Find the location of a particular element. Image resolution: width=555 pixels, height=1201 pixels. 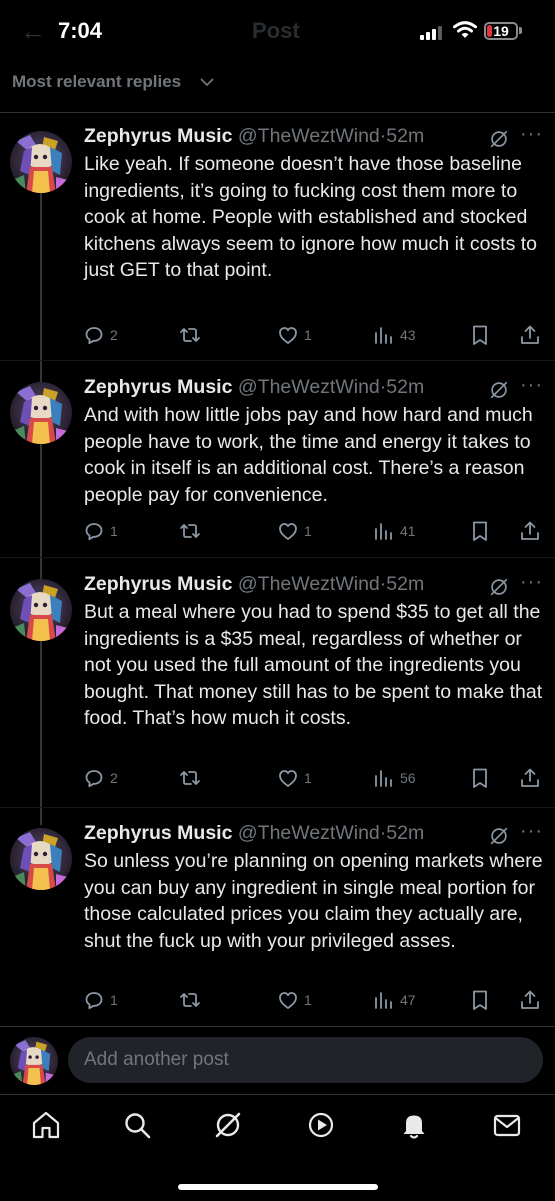

reply-count: 1 is located at coordinates (114, 531).